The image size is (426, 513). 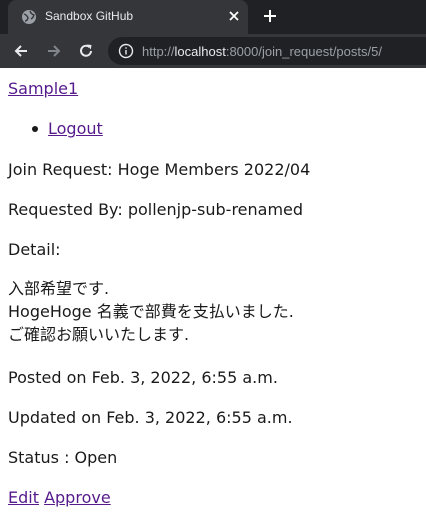 What do you see at coordinates (35, 129) in the screenshot?
I see `bullet-icon` at bounding box center [35, 129].